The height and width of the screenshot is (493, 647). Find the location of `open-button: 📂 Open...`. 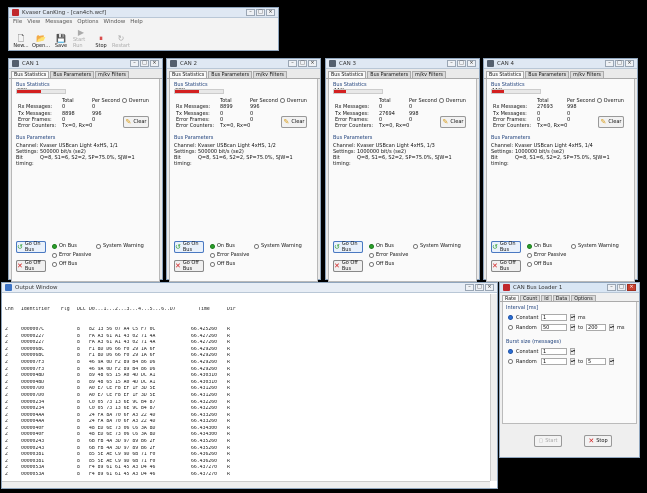

open-button: 📂 Open... is located at coordinates (41, 41).